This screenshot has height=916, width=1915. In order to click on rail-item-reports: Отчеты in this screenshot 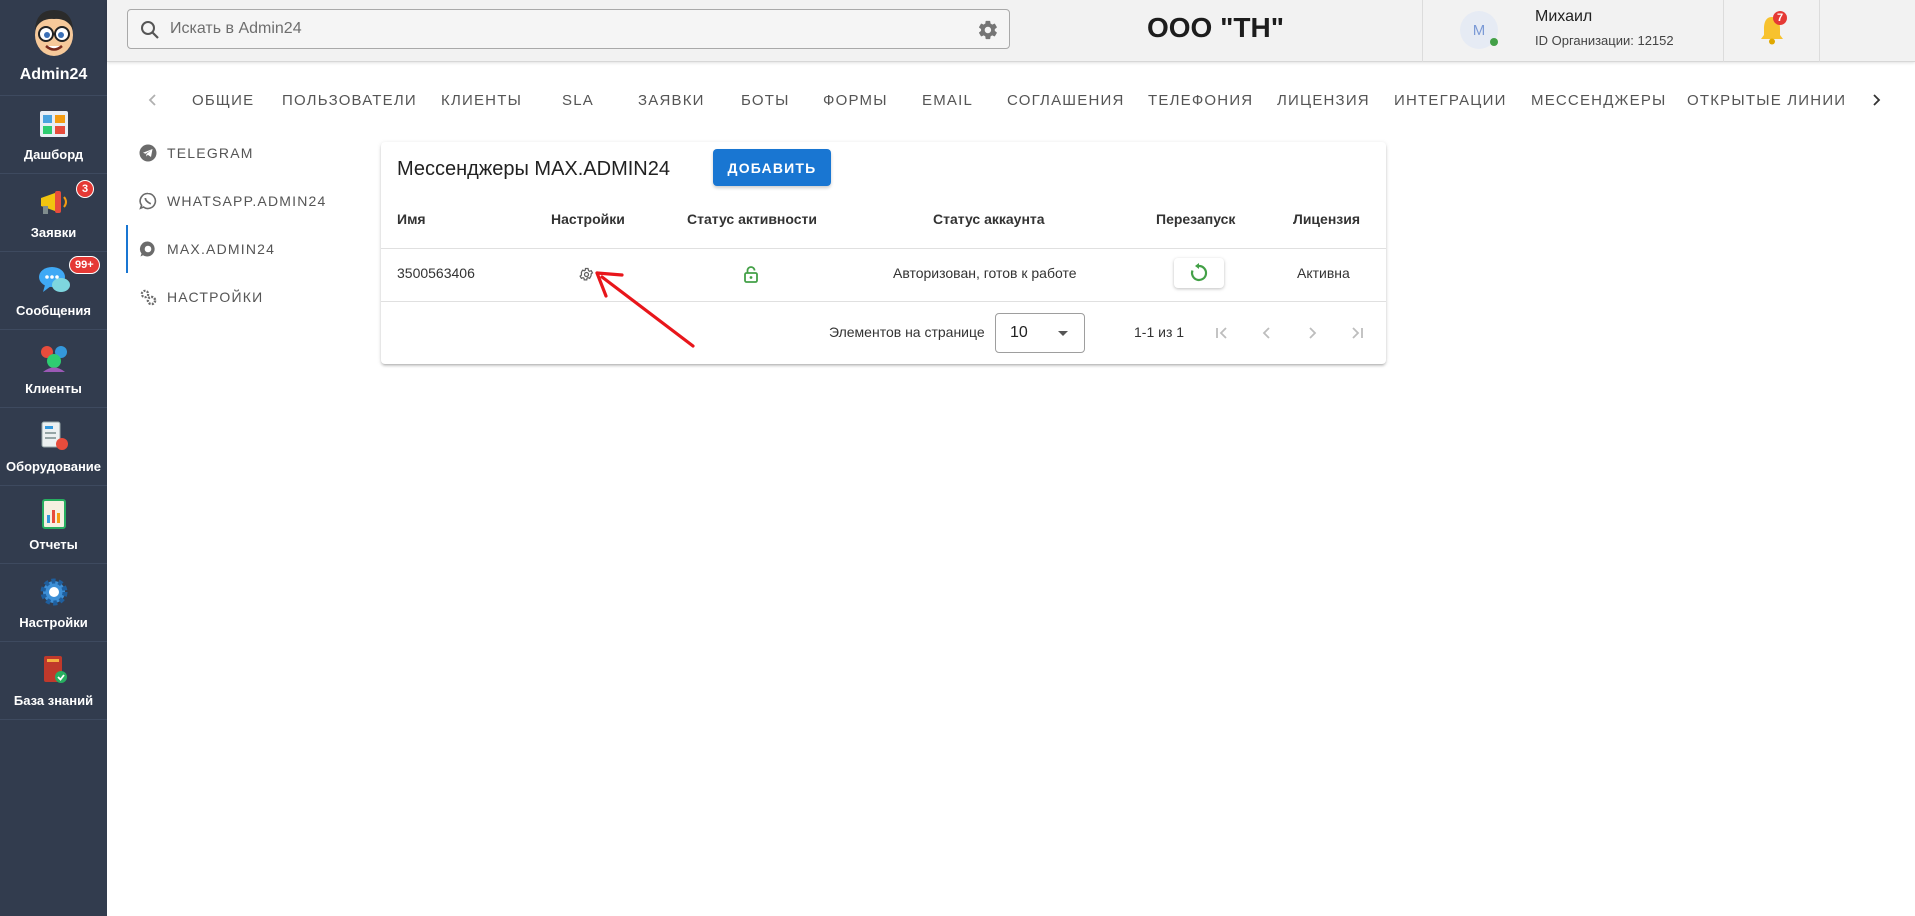, I will do `click(53, 525)`.